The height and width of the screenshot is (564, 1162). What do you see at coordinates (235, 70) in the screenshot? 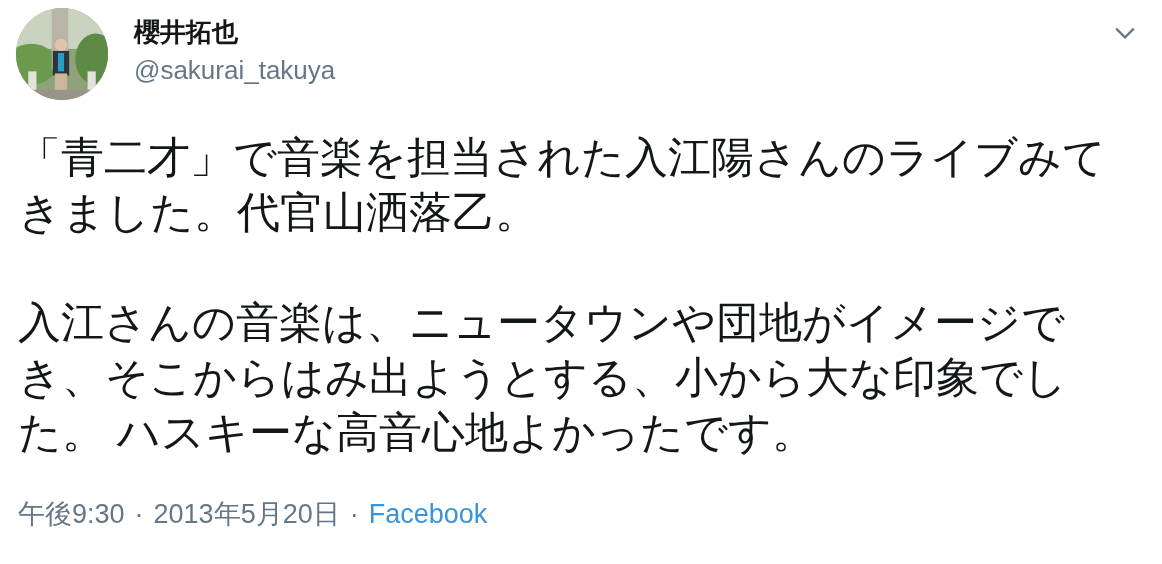
I see `author-handle: @sakurai_takuya` at bounding box center [235, 70].